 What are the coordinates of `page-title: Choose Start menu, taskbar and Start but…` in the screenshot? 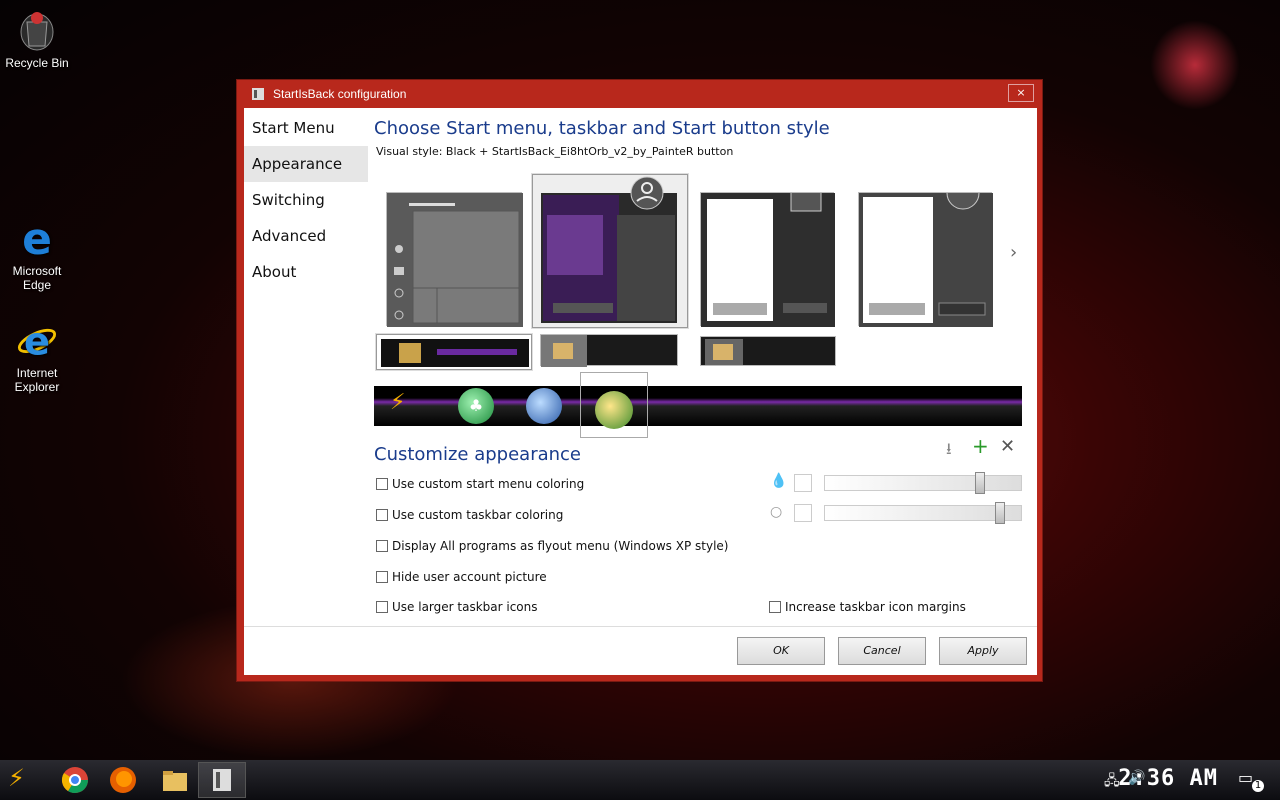 It's located at (602, 128).